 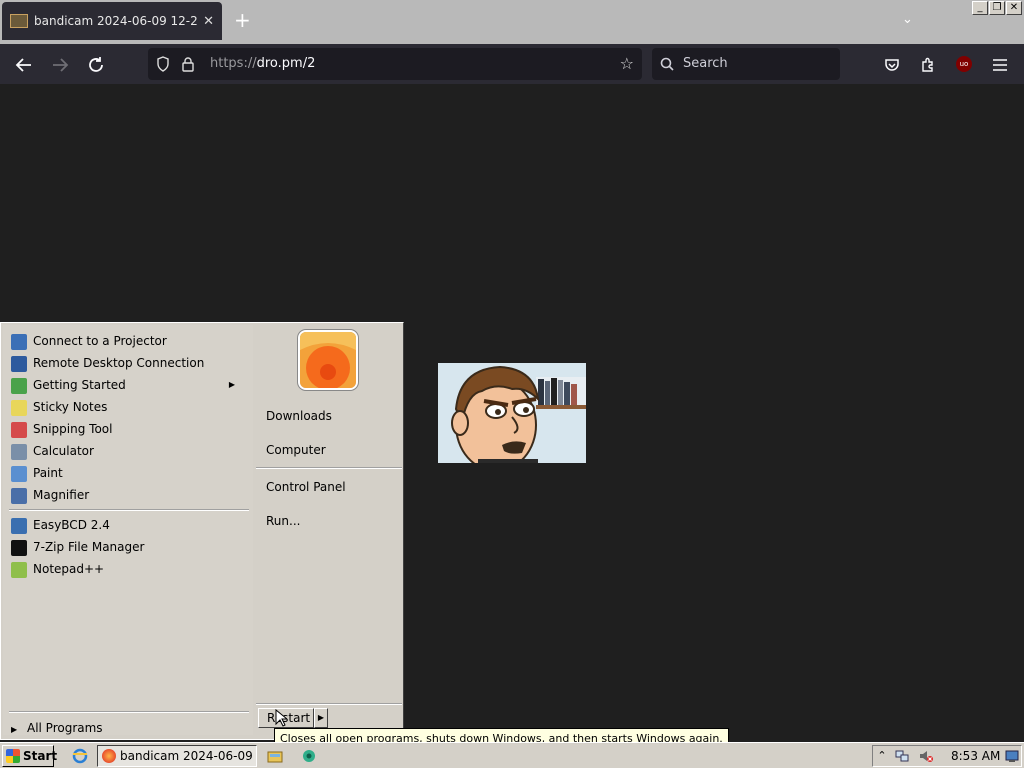 I want to click on clock: 8:53 AM, so click(x=975, y=756).